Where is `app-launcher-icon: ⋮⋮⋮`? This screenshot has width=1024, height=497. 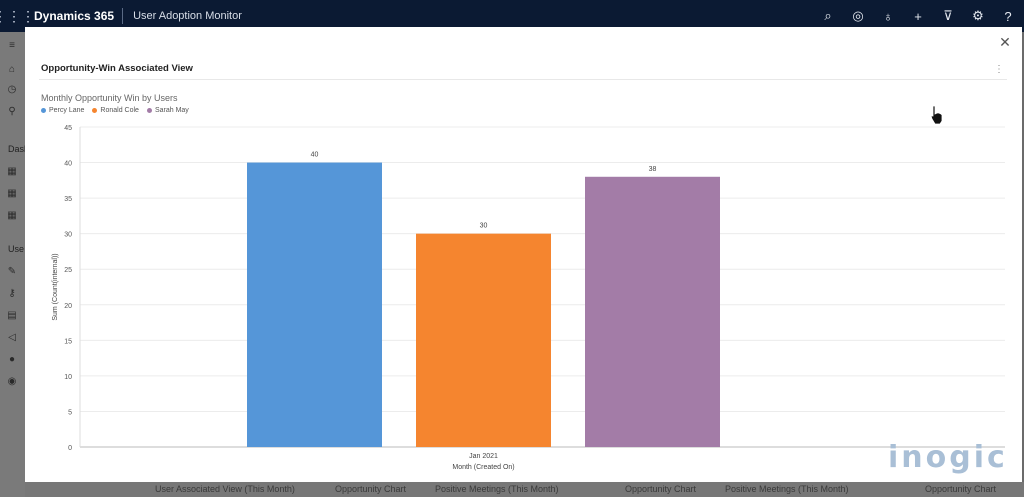
app-launcher-icon: ⋮⋮⋮ is located at coordinates (17, 16).